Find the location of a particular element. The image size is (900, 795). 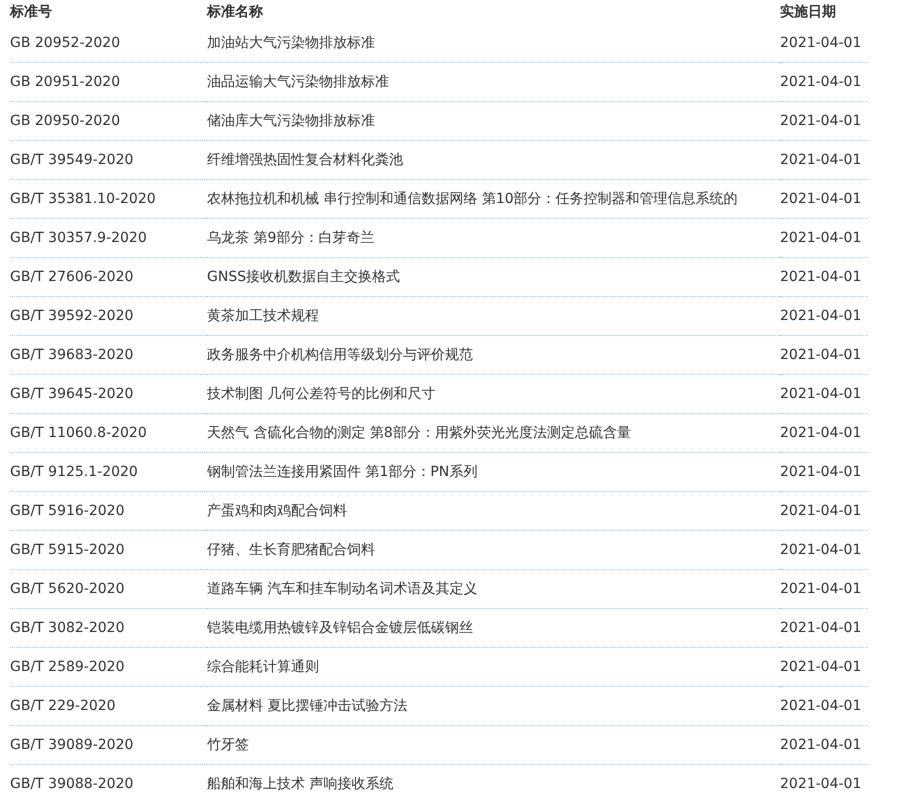

standard-title: 油品运输大气污染物排放标准 is located at coordinates (298, 82).